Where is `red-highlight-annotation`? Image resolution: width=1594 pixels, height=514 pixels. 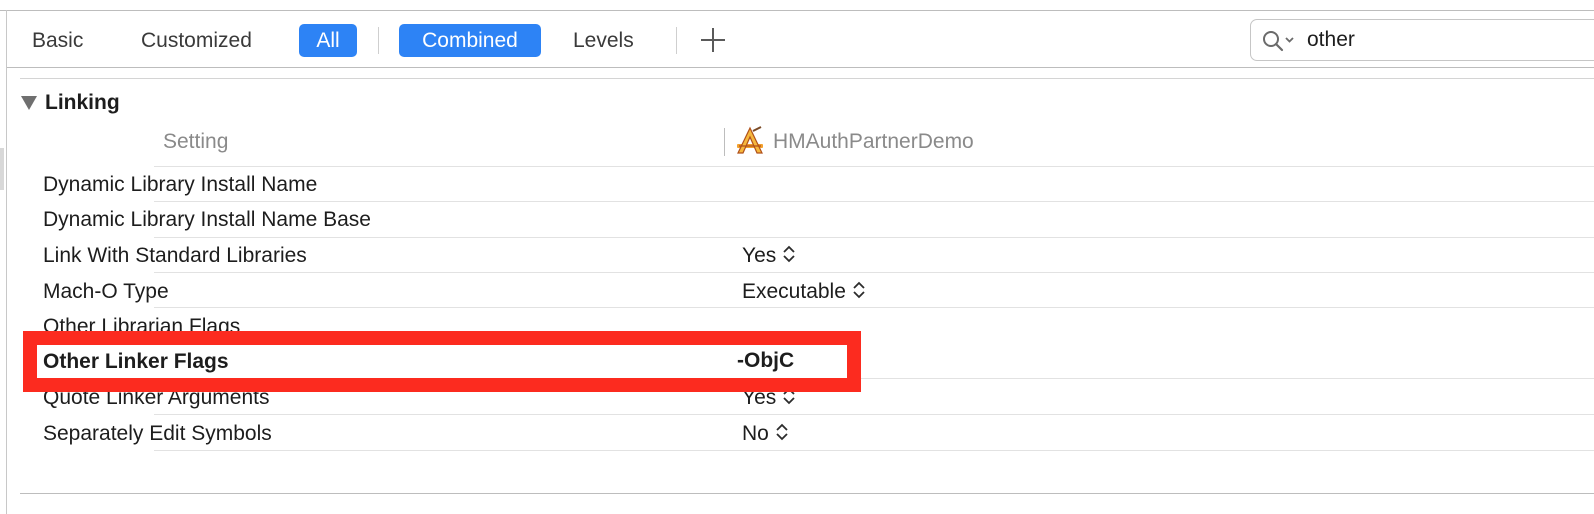
red-highlight-annotation is located at coordinates (442, 361).